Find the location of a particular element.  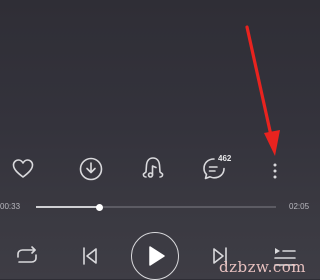

repeat-mode-button is located at coordinates (27, 256).